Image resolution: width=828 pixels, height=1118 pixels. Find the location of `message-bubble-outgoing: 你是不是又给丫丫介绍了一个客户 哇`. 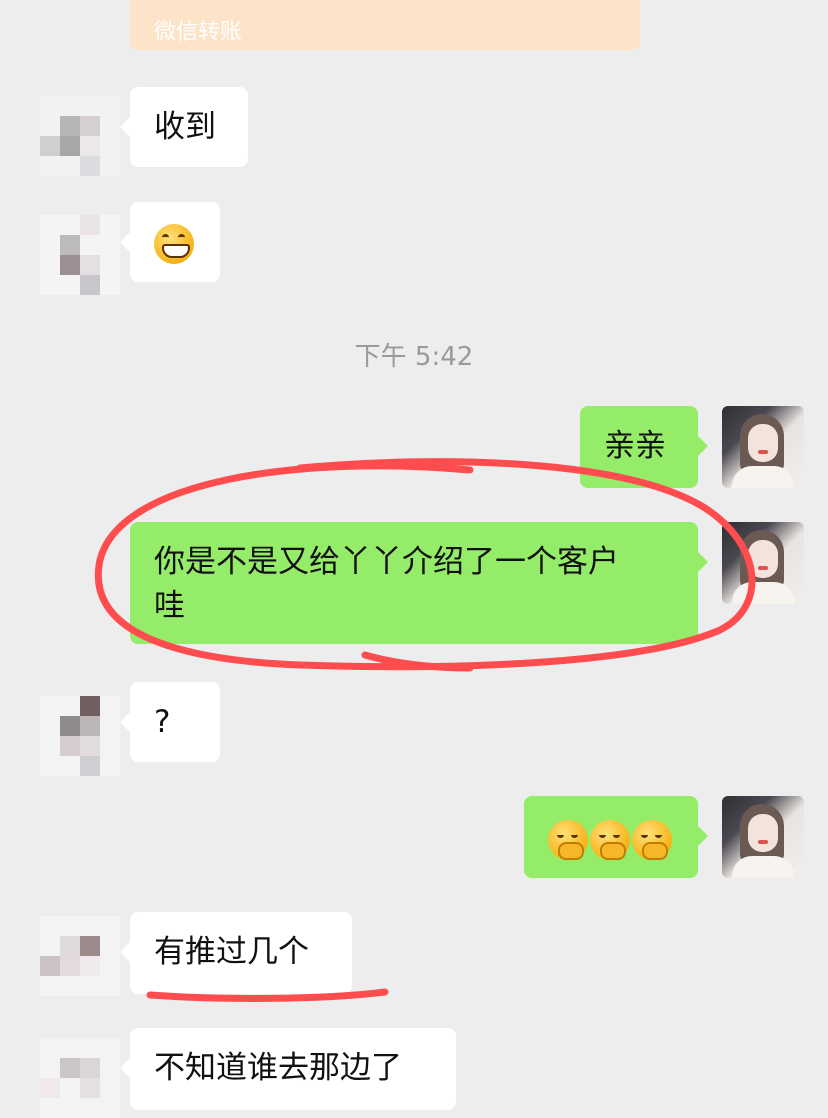

message-bubble-outgoing: 你是不是又给丫丫介绍了一个客户 哇 is located at coordinates (419, 583).